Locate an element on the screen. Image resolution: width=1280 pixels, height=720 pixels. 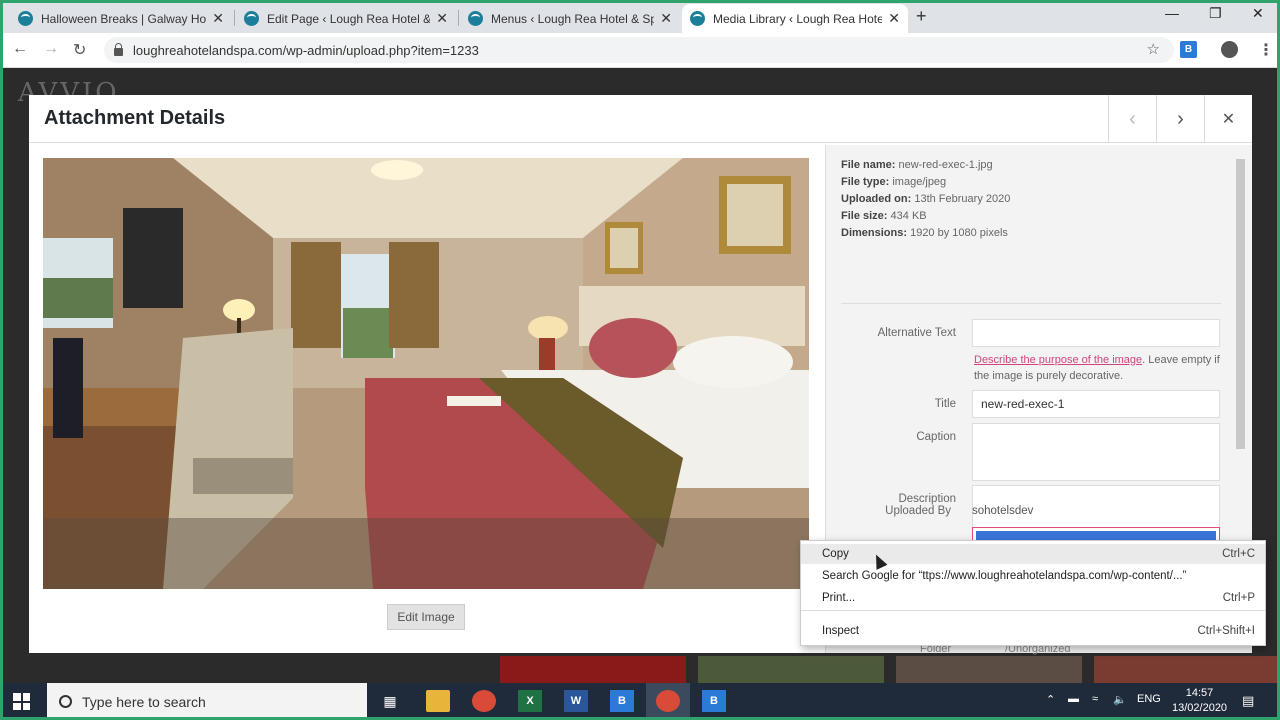
minimize-window-icon: — is located at coordinates (1172, 13).